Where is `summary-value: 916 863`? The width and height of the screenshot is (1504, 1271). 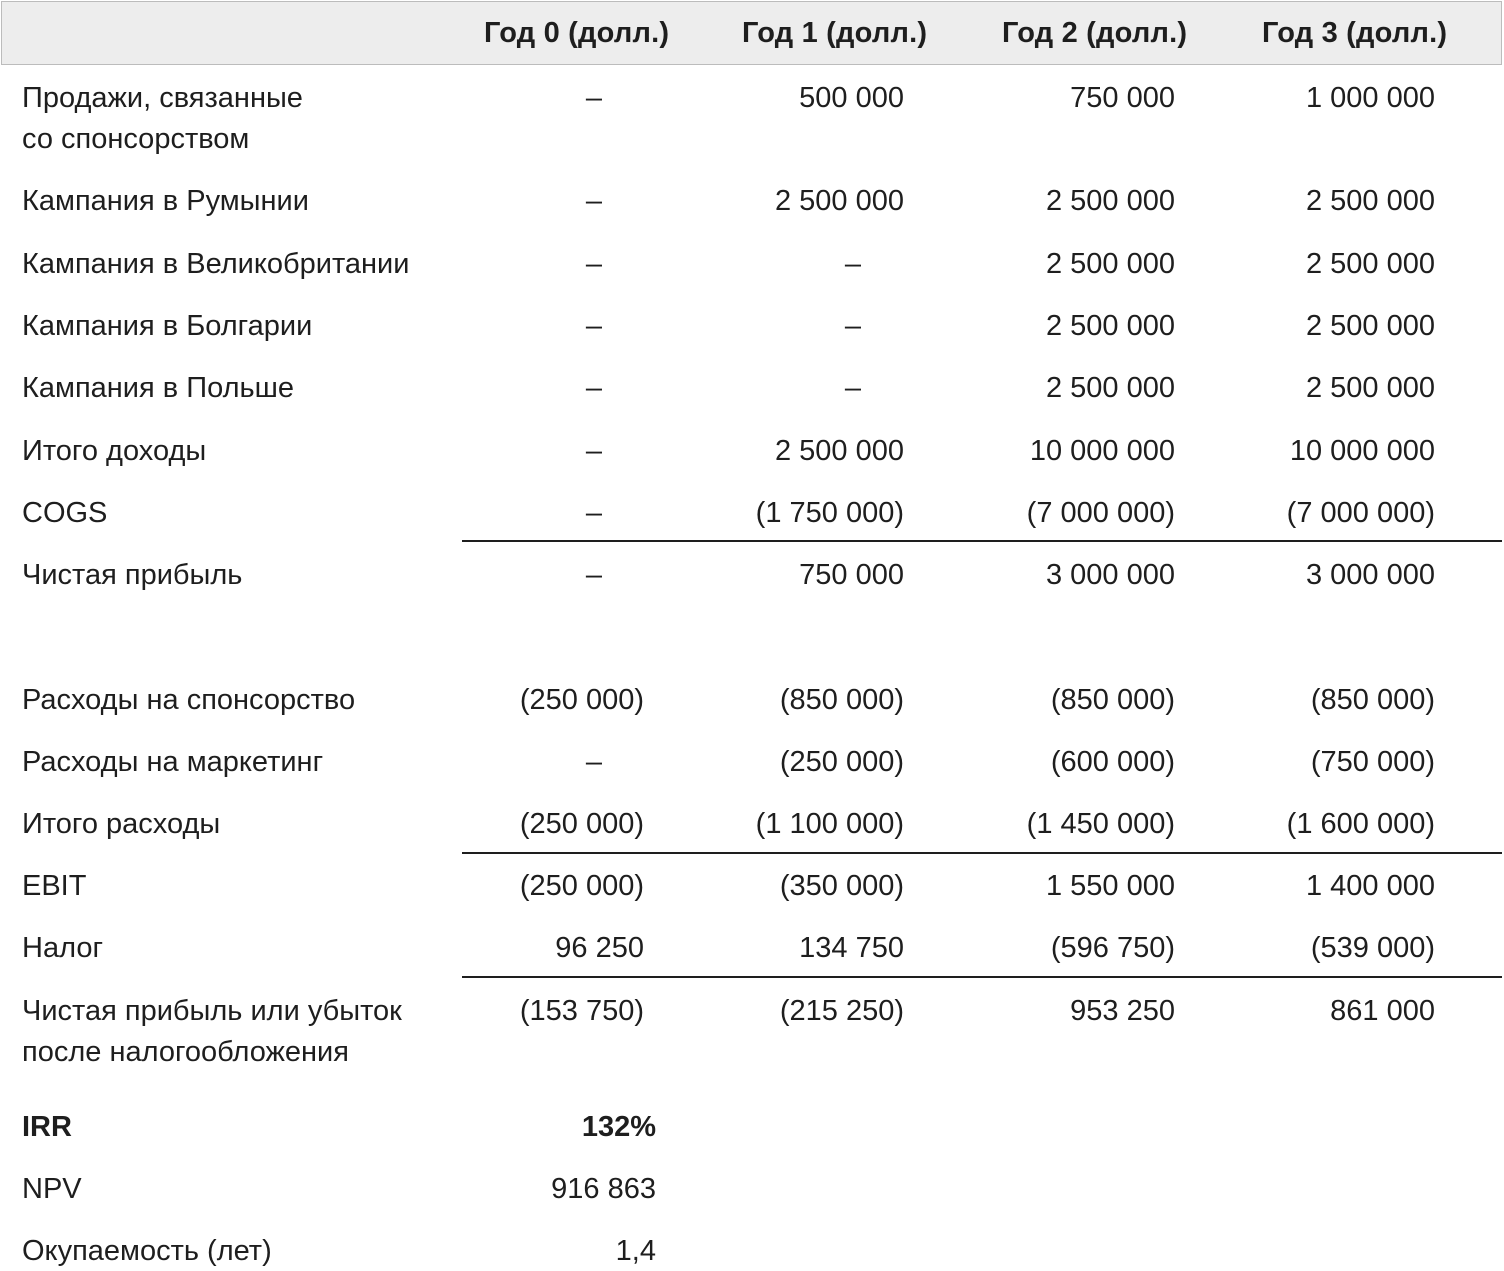 summary-value: 916 863 is located at coordinates (603, 1189).